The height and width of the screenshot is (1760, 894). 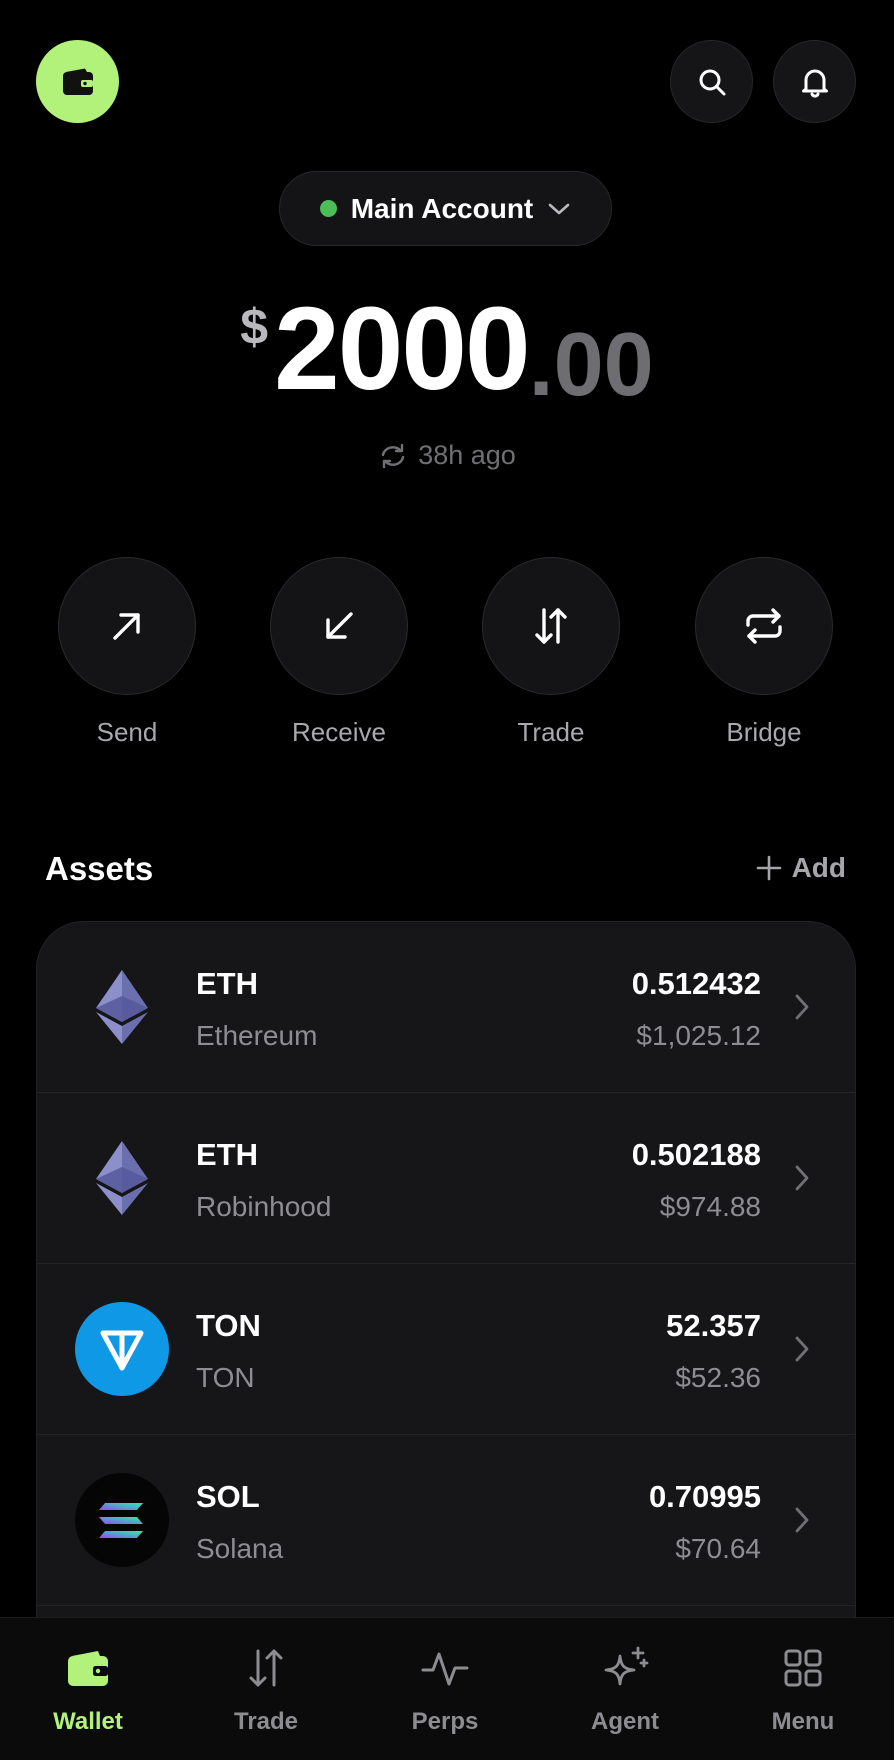 What do you see at coordinates (591, 365) in the screenshot?
I see `balance-decimal: .00` at bounding box center [591, 365].